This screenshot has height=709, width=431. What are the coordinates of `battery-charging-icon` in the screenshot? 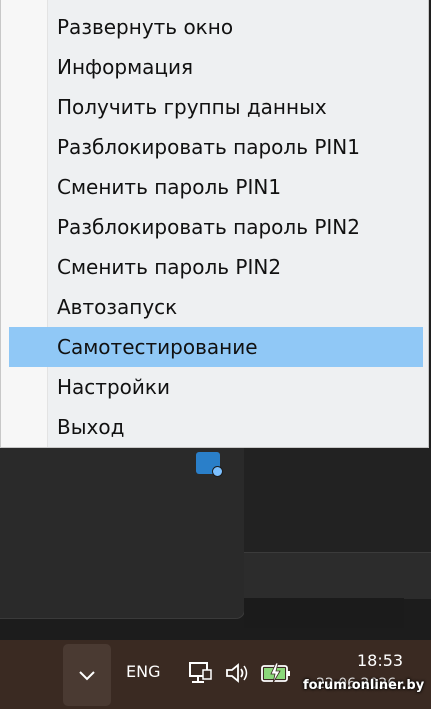 It's located at (276, 673).